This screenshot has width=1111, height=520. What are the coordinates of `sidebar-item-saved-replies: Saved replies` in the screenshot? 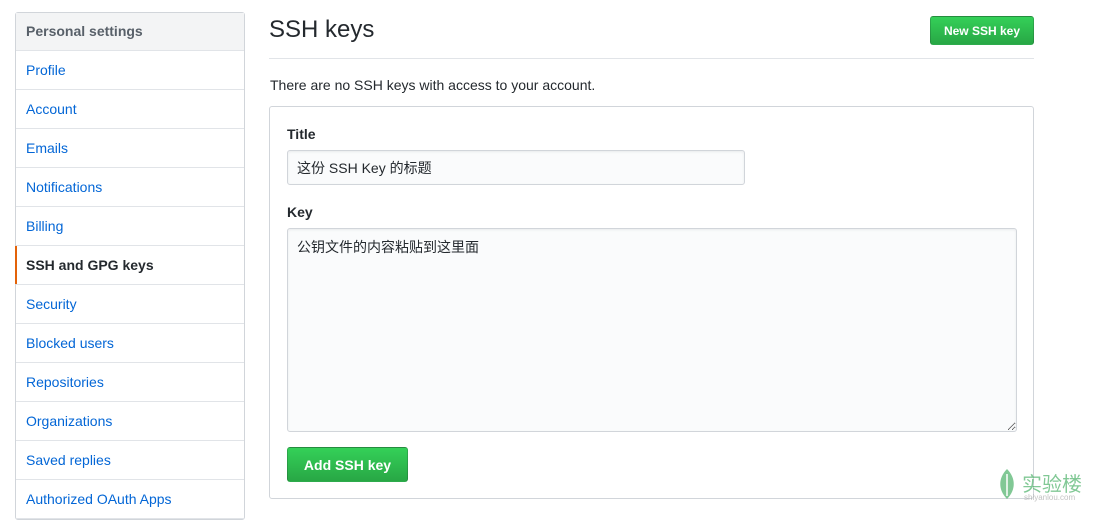 It's located at (130, 460).